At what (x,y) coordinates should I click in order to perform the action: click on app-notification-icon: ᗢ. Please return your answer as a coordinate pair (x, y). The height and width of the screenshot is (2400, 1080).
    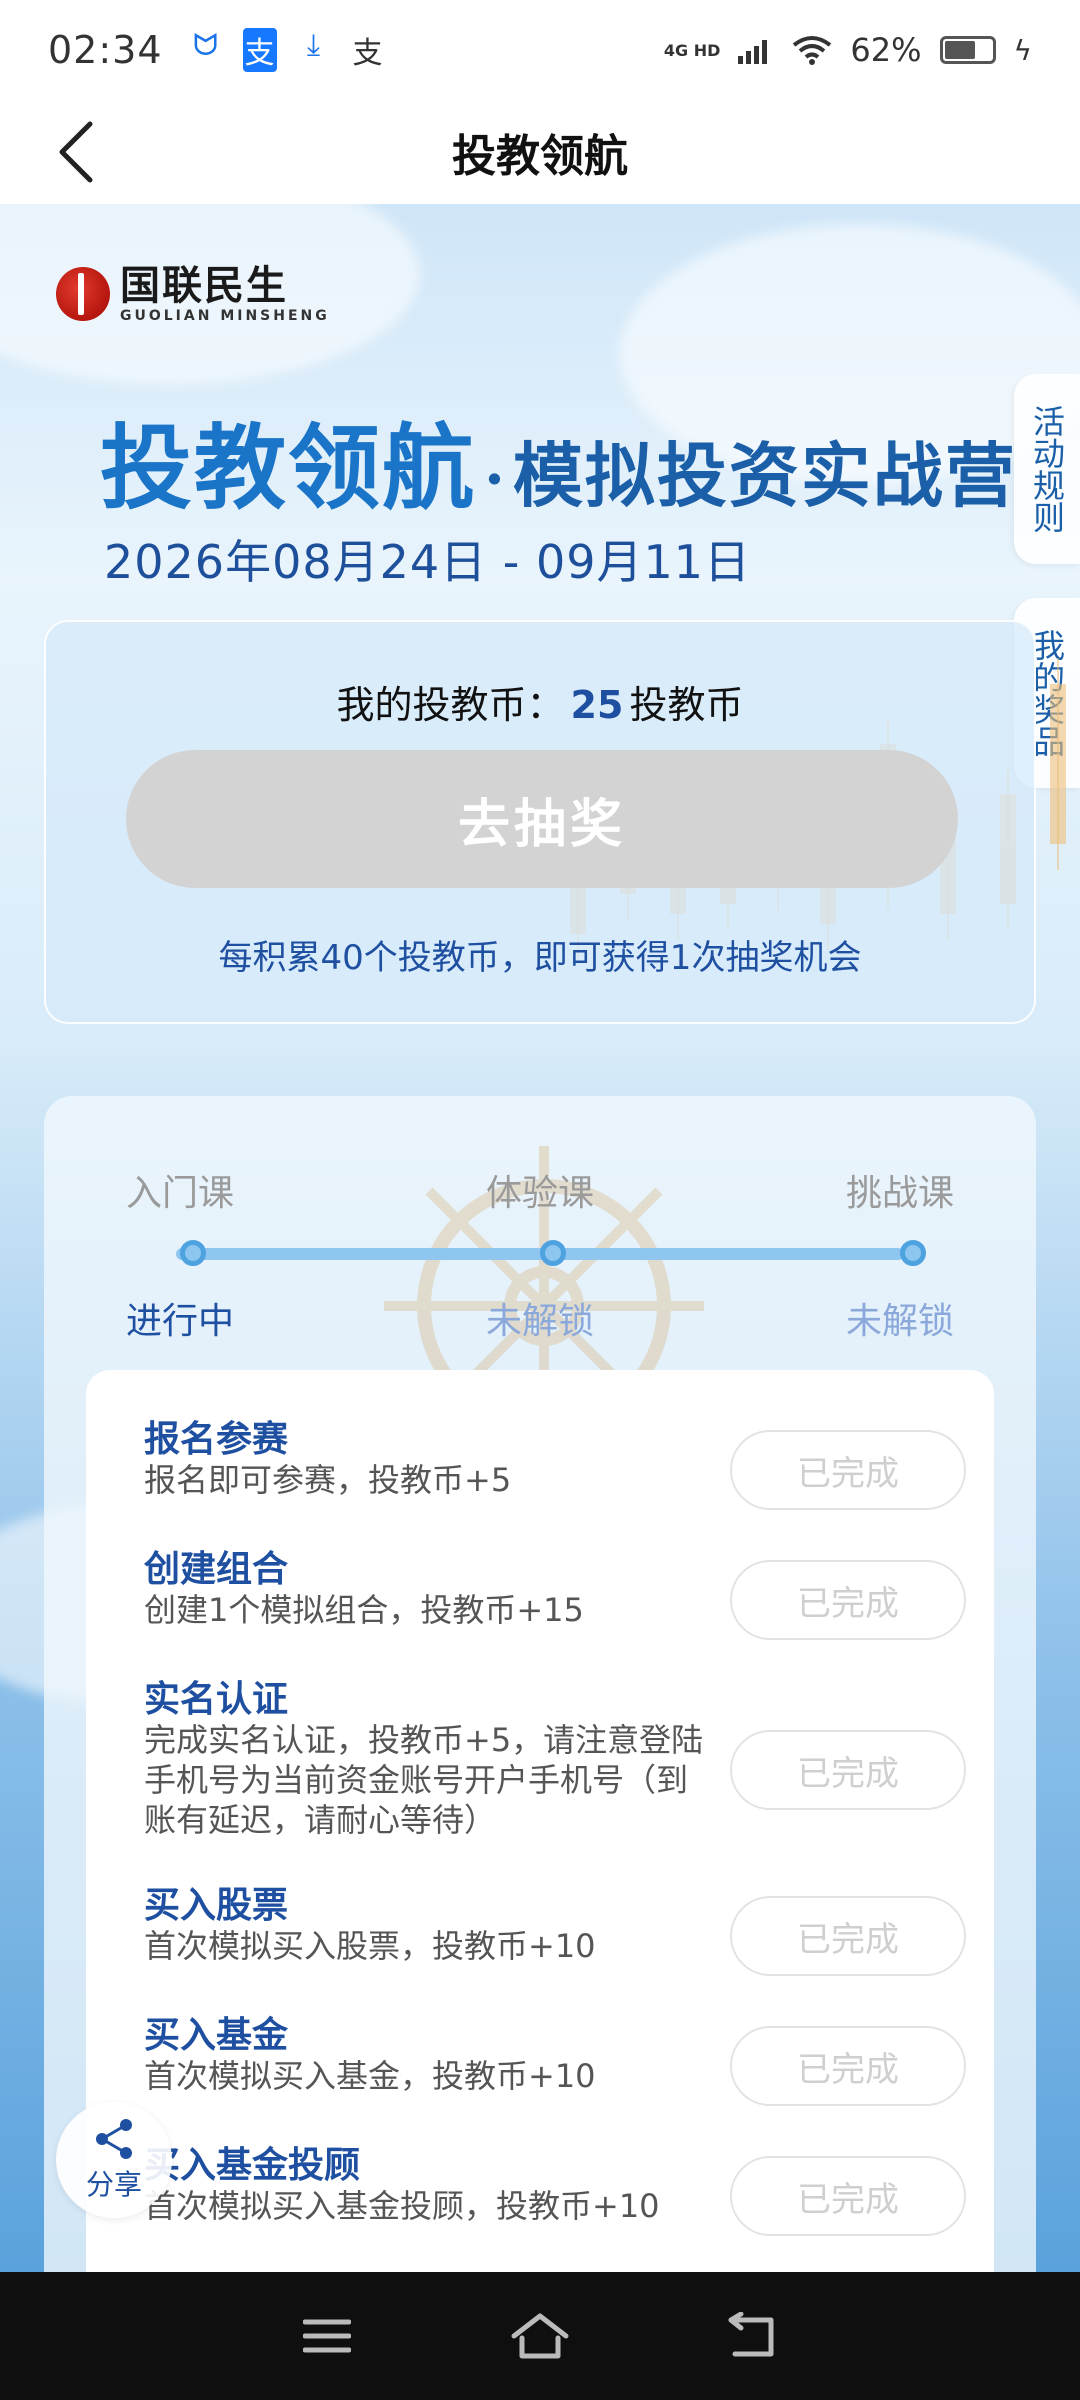
    Looking at the image, I should click on (205, 45).